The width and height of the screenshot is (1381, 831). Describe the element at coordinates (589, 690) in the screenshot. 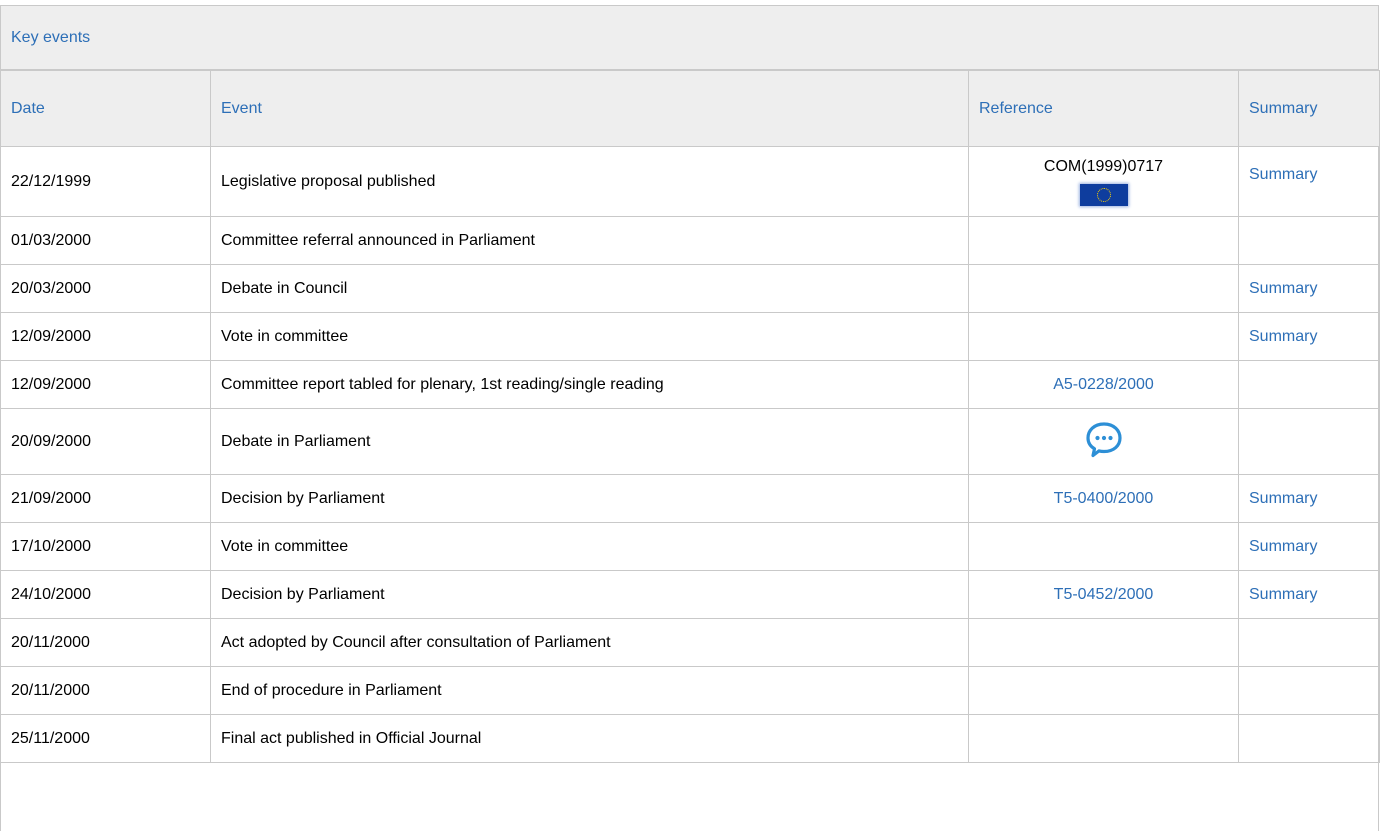

I see `event-name: End of procedure in Parliament` at that location.